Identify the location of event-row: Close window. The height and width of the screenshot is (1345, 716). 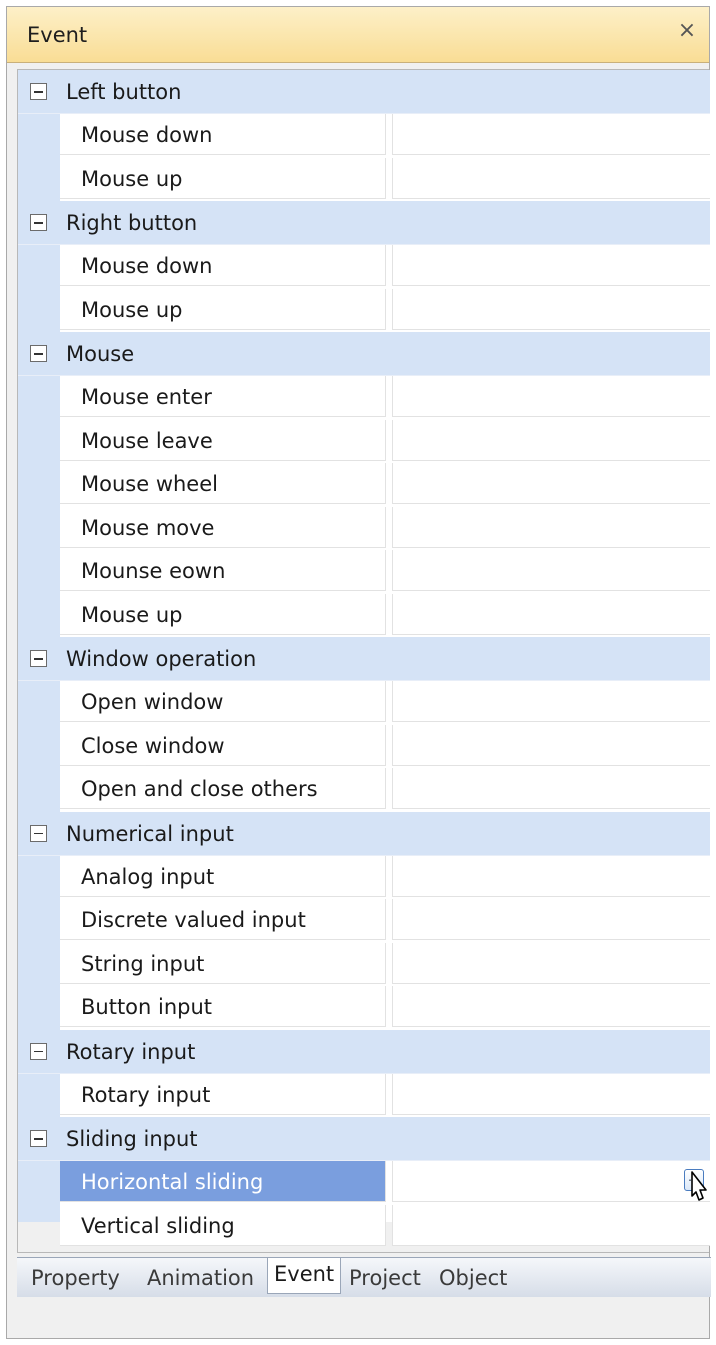
(364, 746).